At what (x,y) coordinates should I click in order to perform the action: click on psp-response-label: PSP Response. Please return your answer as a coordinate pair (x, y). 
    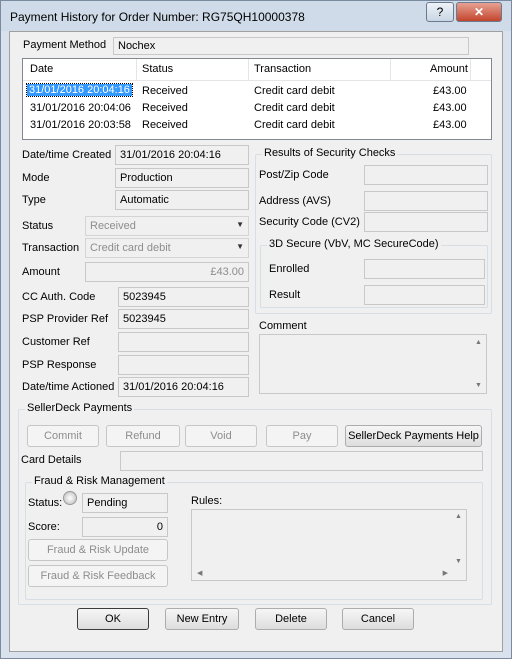
    Looking at the image, I should click on (59, 365).